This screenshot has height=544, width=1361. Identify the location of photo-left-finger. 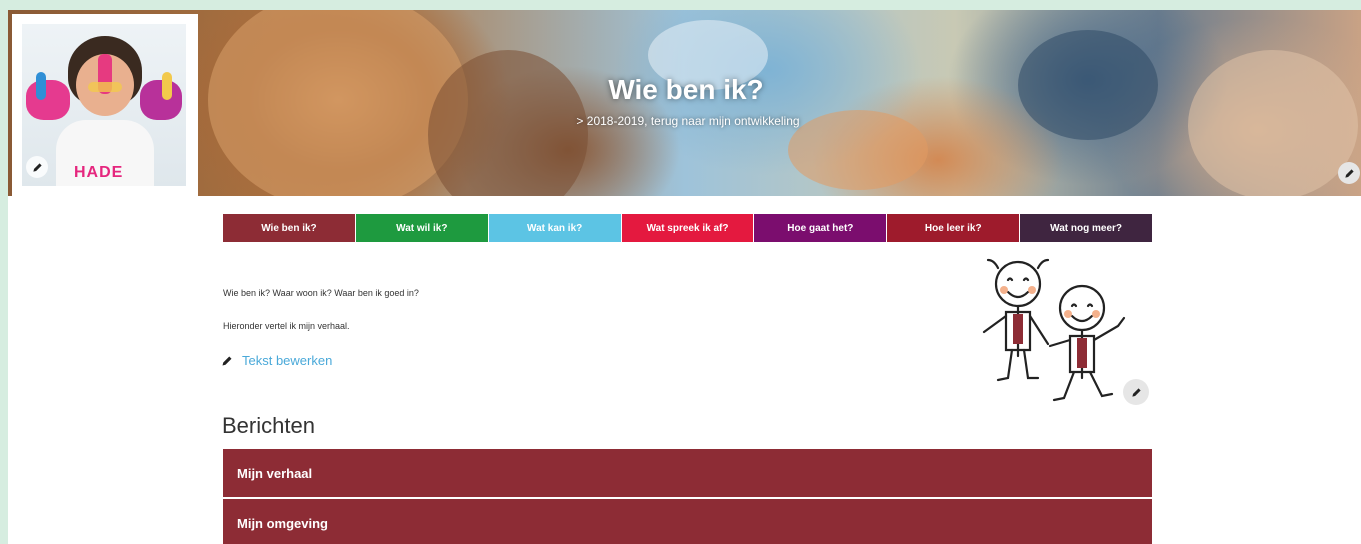
(41, 86).